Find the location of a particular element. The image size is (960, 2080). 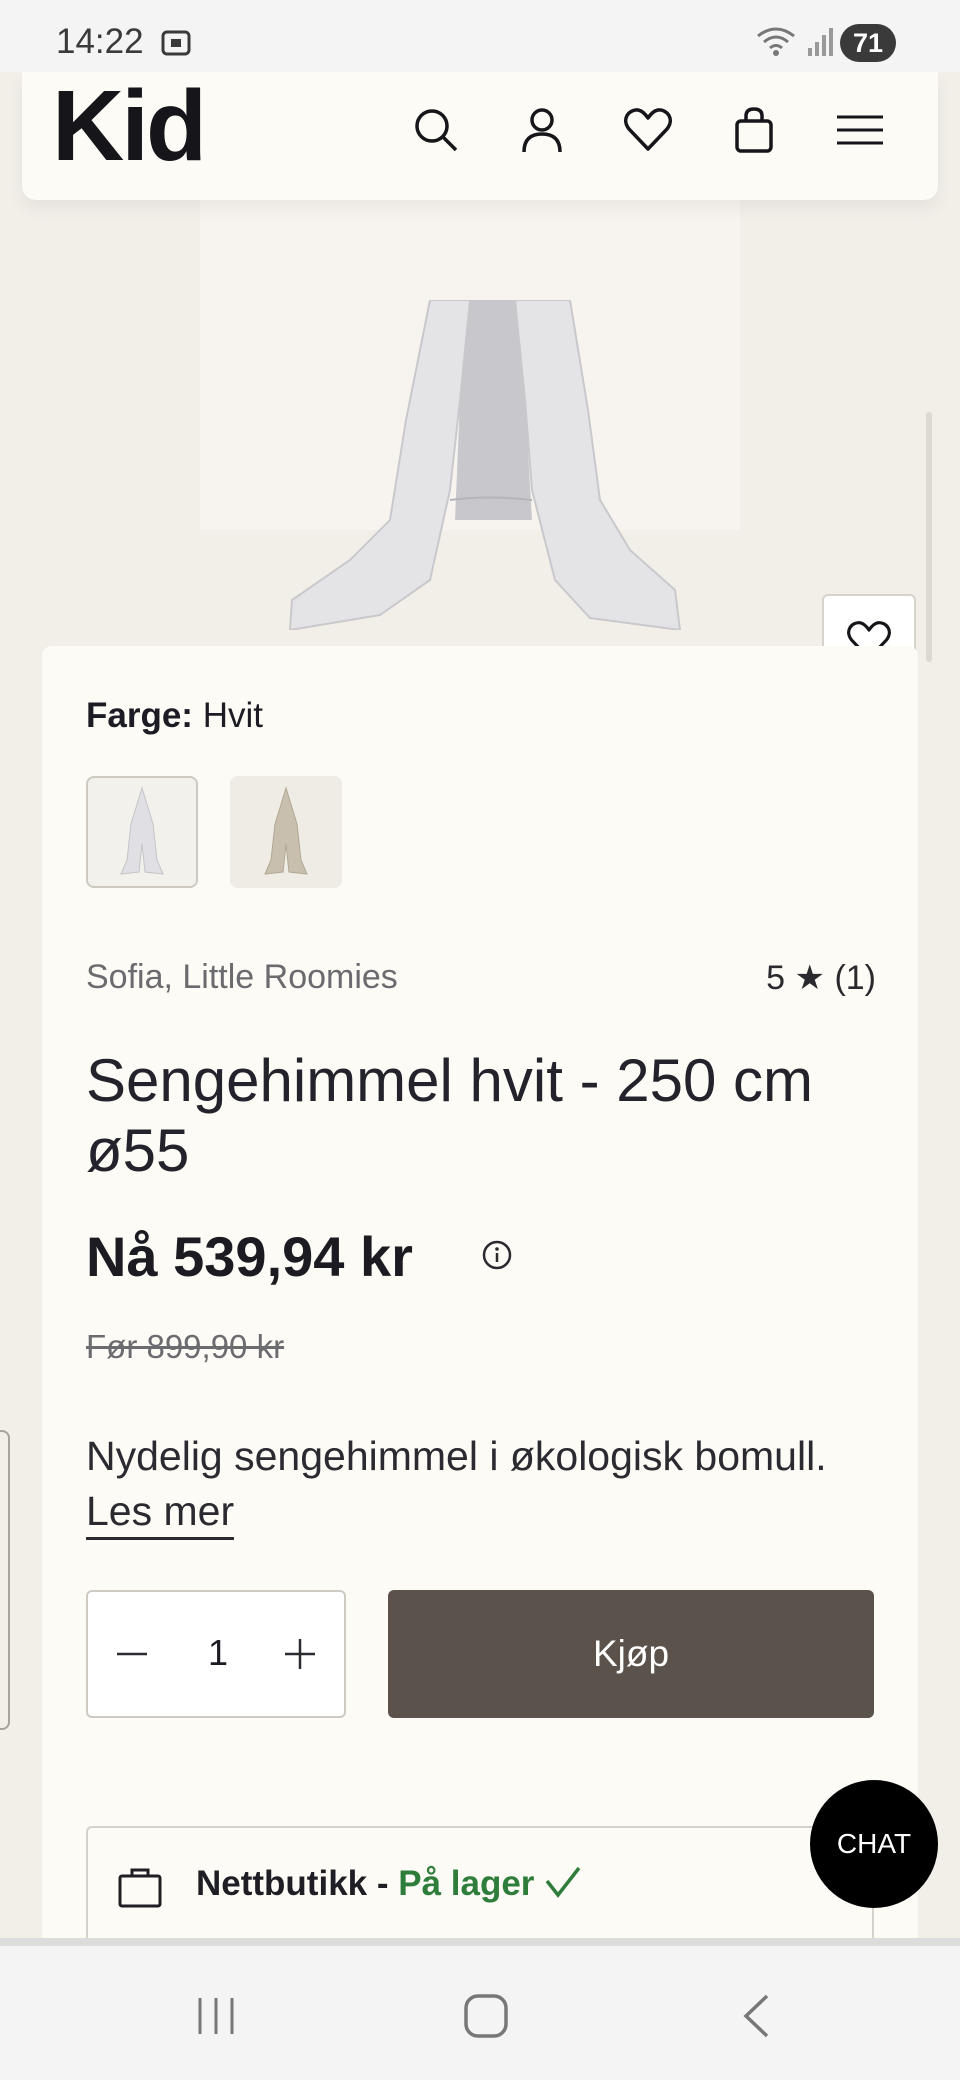

chat-button: CHAT is located at coordinates (874, 1844).